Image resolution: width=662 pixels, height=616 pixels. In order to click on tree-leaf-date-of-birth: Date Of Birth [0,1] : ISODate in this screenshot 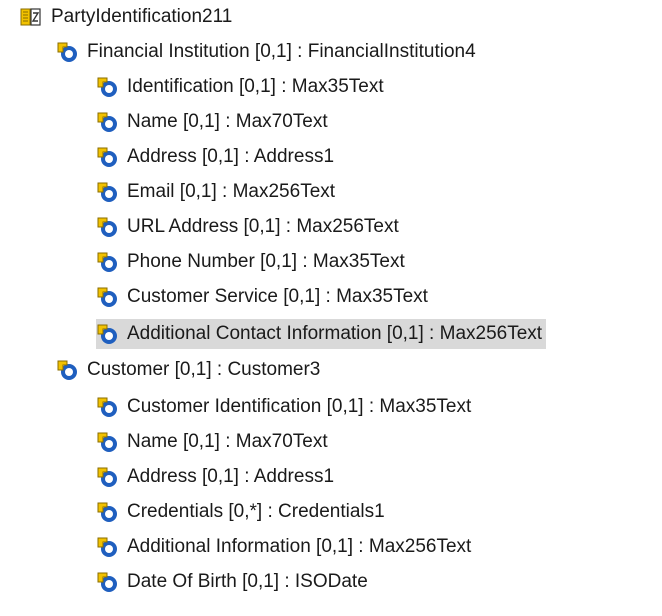, I will do `click(232, 582)`.